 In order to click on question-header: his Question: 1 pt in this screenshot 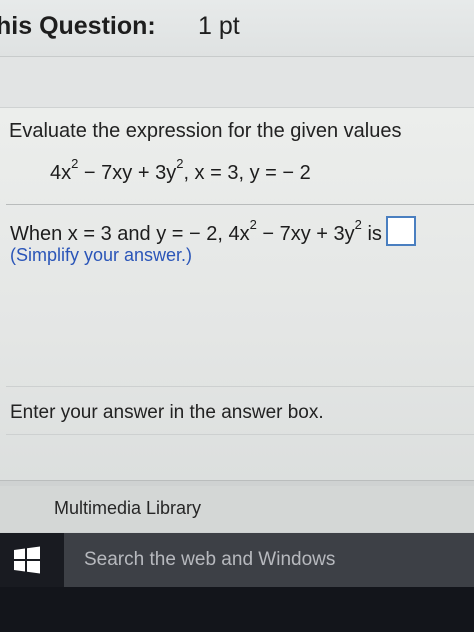, I will do `click(237, 28)`.